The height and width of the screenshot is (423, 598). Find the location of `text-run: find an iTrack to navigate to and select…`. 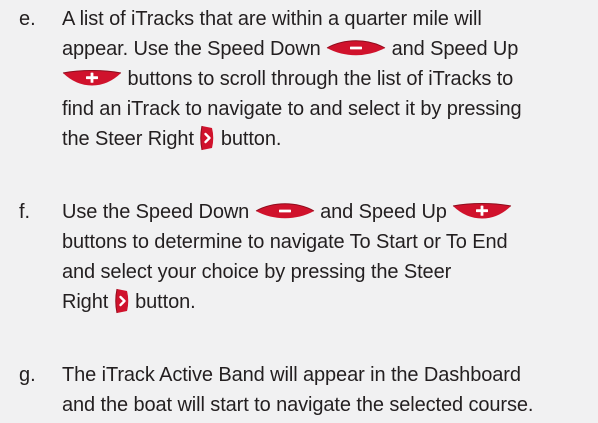

text-run: find an iTrack to navigate to and select… is located at coordinates (292, 109).